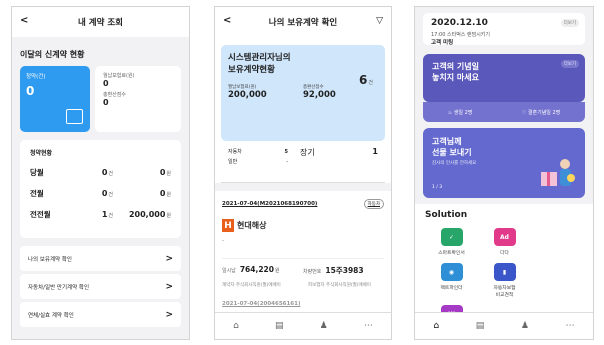 Image resolution: width=604 pixels, height=345 pixels. Describe the element at coordinates (460, 35) in the screenshot. I see `event-description: 17:00 스타벅스 랜덤시키기` at that location.